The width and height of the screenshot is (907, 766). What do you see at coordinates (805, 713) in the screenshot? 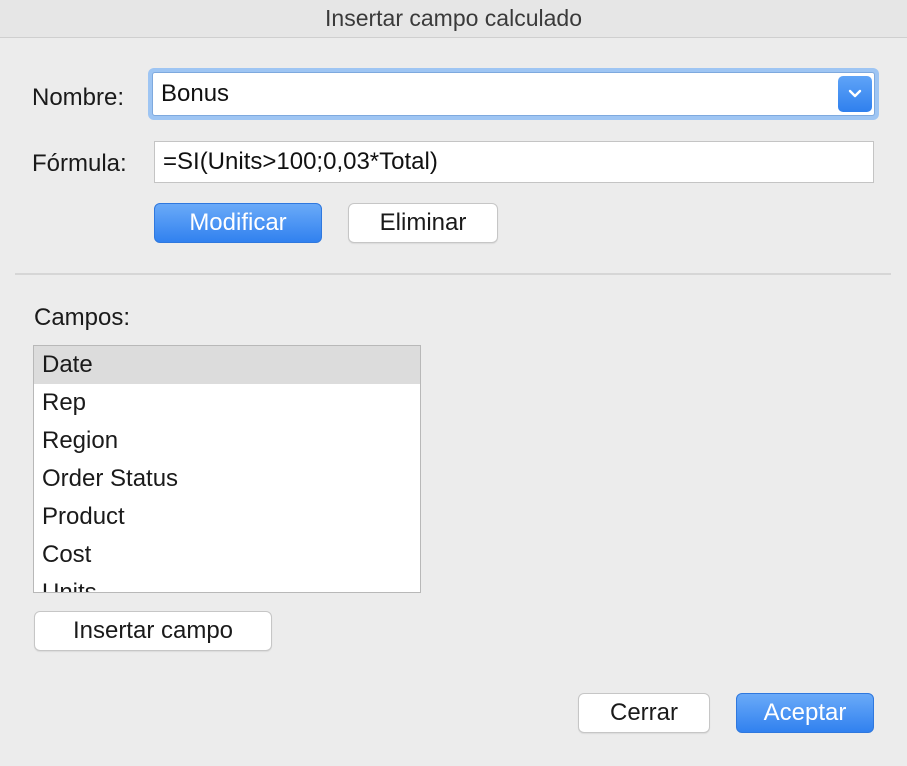
I see `accept-button: Aceptar` at bounding box center [805, 713].